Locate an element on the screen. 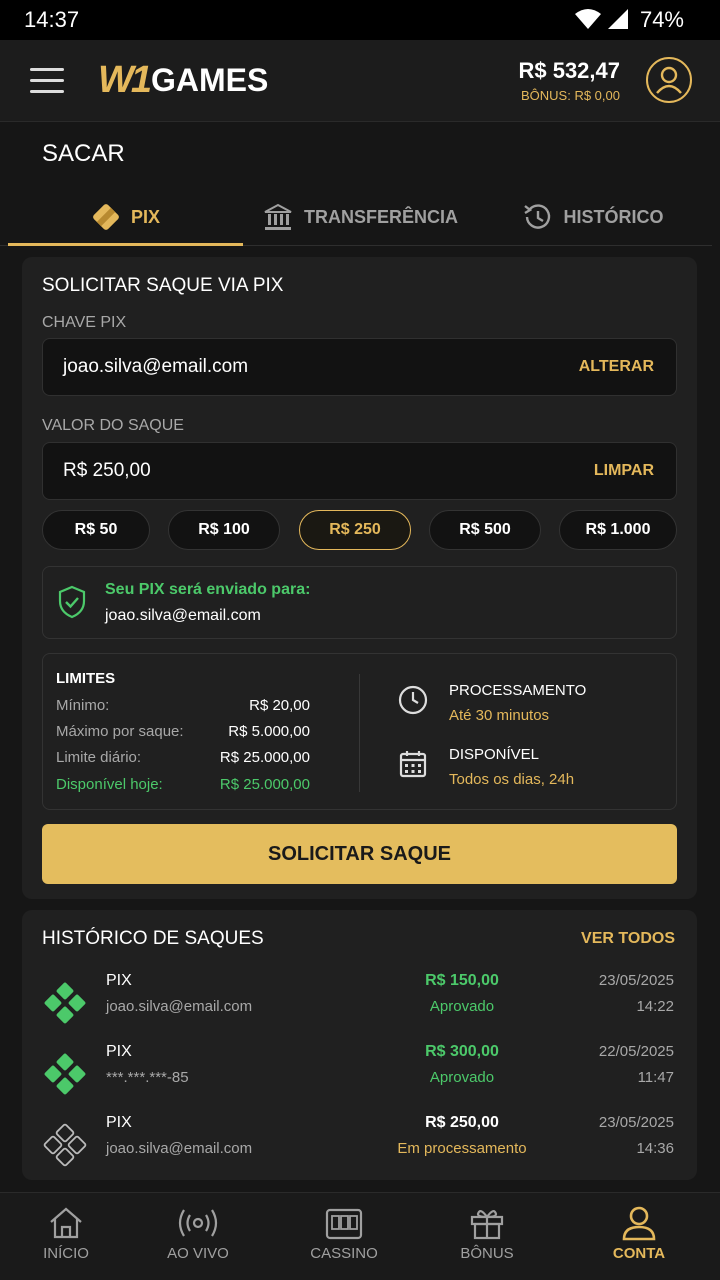  nav-label: BÔNUS is located at coordinates (487, 1253).